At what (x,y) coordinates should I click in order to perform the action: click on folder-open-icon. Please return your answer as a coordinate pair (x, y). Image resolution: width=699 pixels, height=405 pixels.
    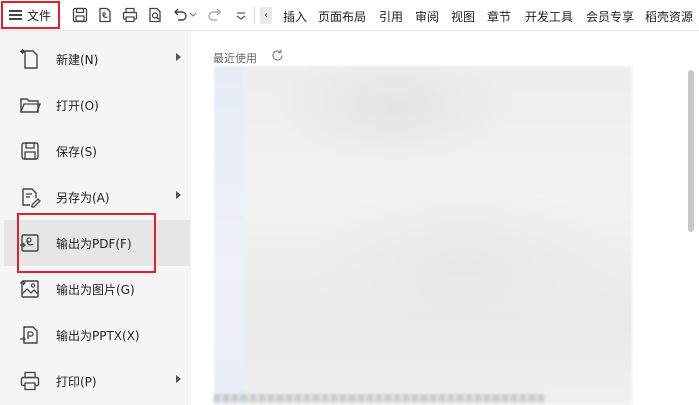
    Looking at the image, I should click on (30, 105).